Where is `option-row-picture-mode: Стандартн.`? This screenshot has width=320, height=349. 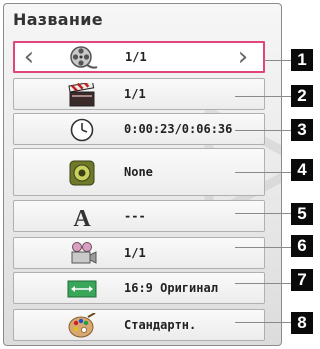 option-row-picture-mode: Стандартн. is located at coordinates (139, 325).